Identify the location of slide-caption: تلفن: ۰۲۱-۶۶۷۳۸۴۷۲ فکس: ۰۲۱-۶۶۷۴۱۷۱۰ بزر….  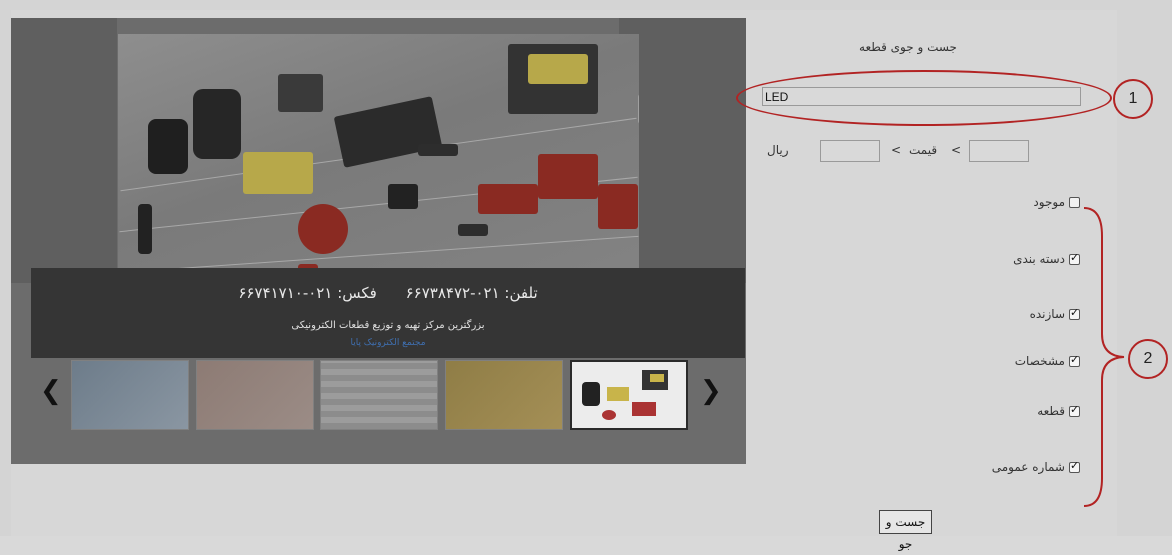
(388, 313).